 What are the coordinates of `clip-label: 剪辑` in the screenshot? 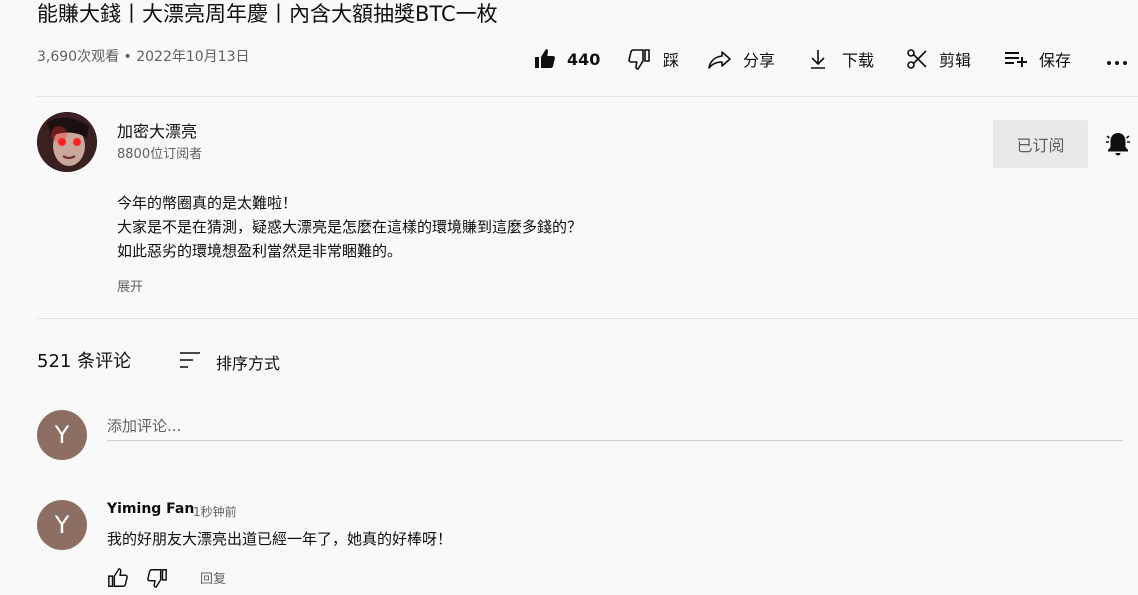 It's located at (955, 60).